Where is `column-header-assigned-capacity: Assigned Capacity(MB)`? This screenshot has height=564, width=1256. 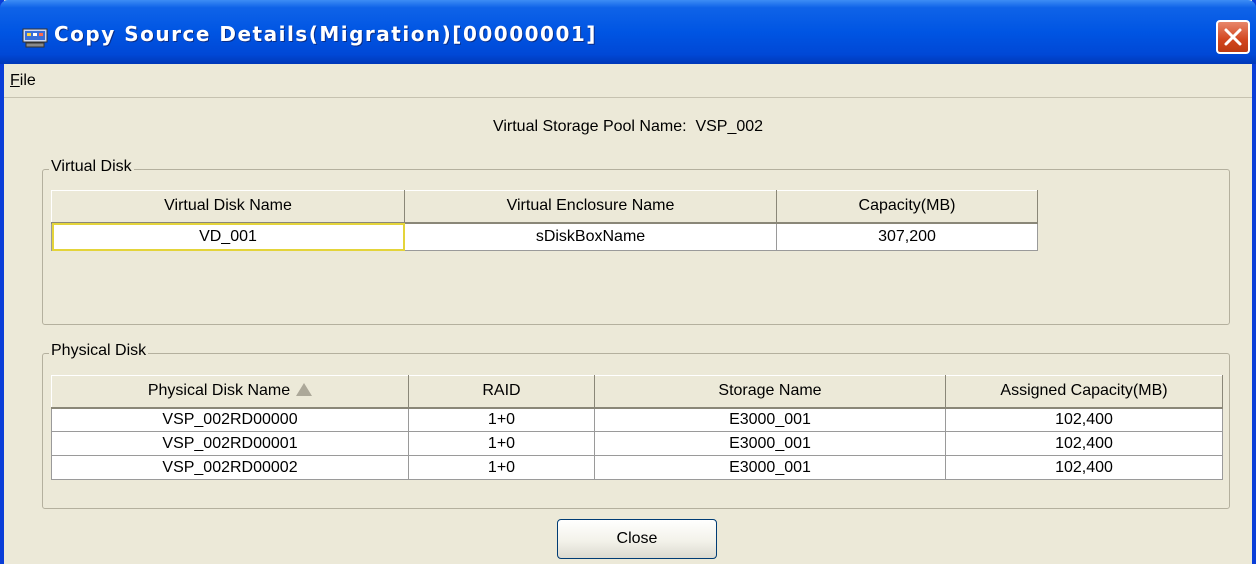
column-header-assigned-capacity: Assigned Capacity(MB) is located at coordinates (1084, 392).